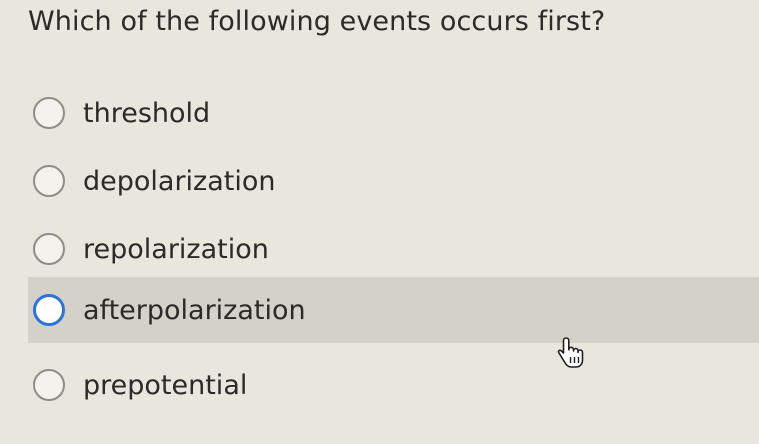  Describe the element at coordinates (379, 113) in the screenshot. I see `option-threshold: threshold` at that location.